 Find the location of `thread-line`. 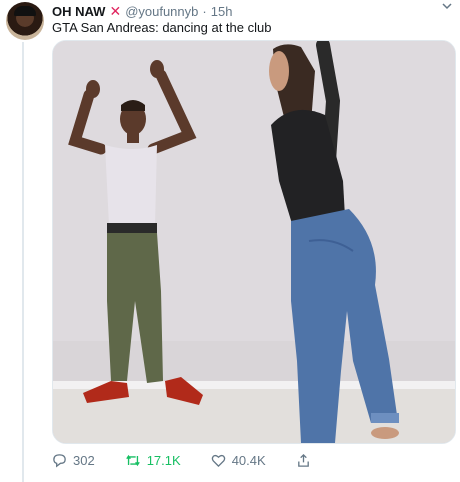

thread-line is located at coordinates (23, 262).